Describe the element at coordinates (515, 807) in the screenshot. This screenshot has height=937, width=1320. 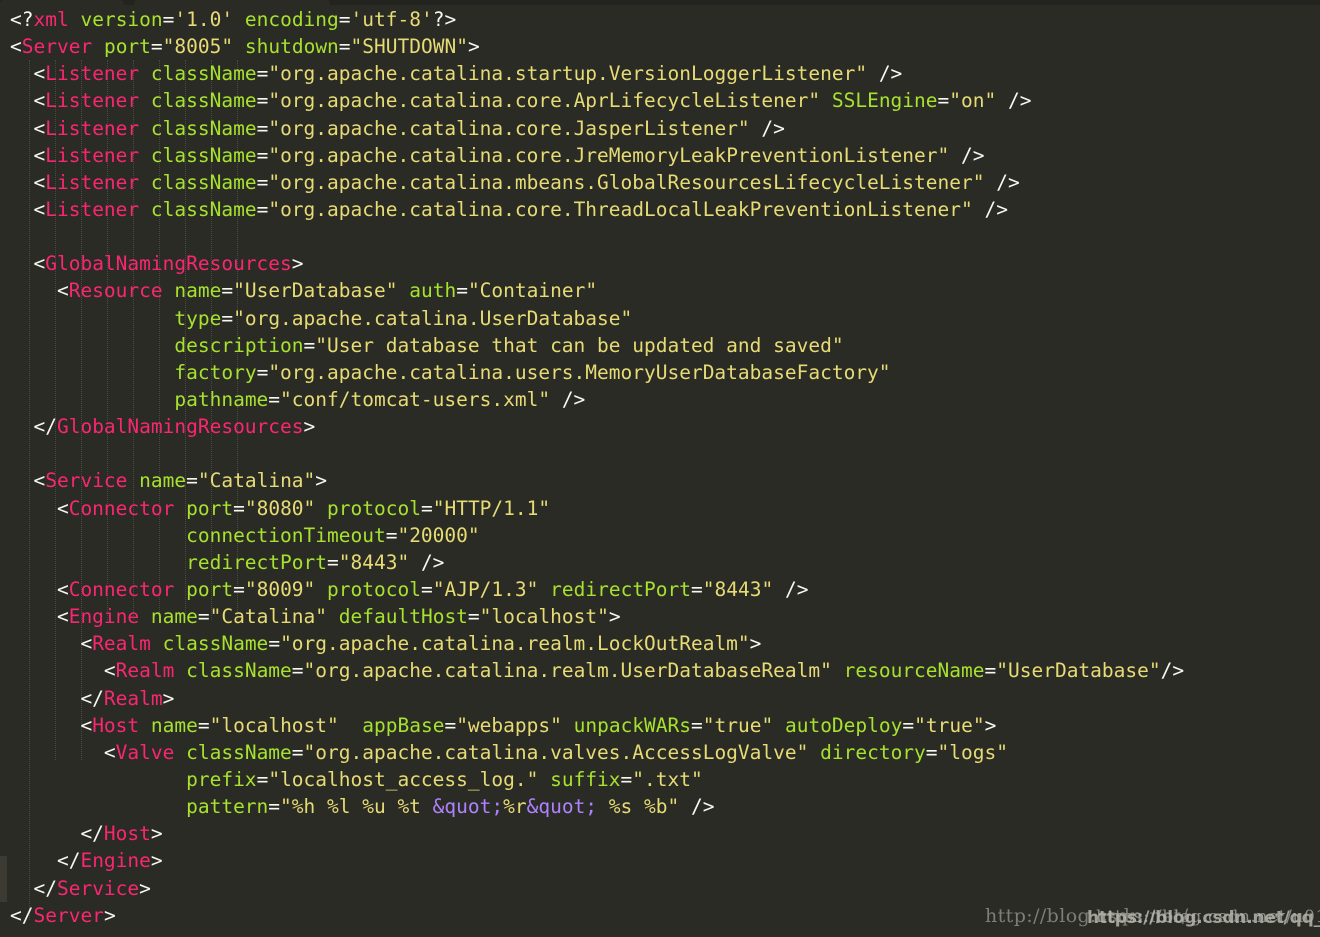
I see `code-token-val: %r` at that location.